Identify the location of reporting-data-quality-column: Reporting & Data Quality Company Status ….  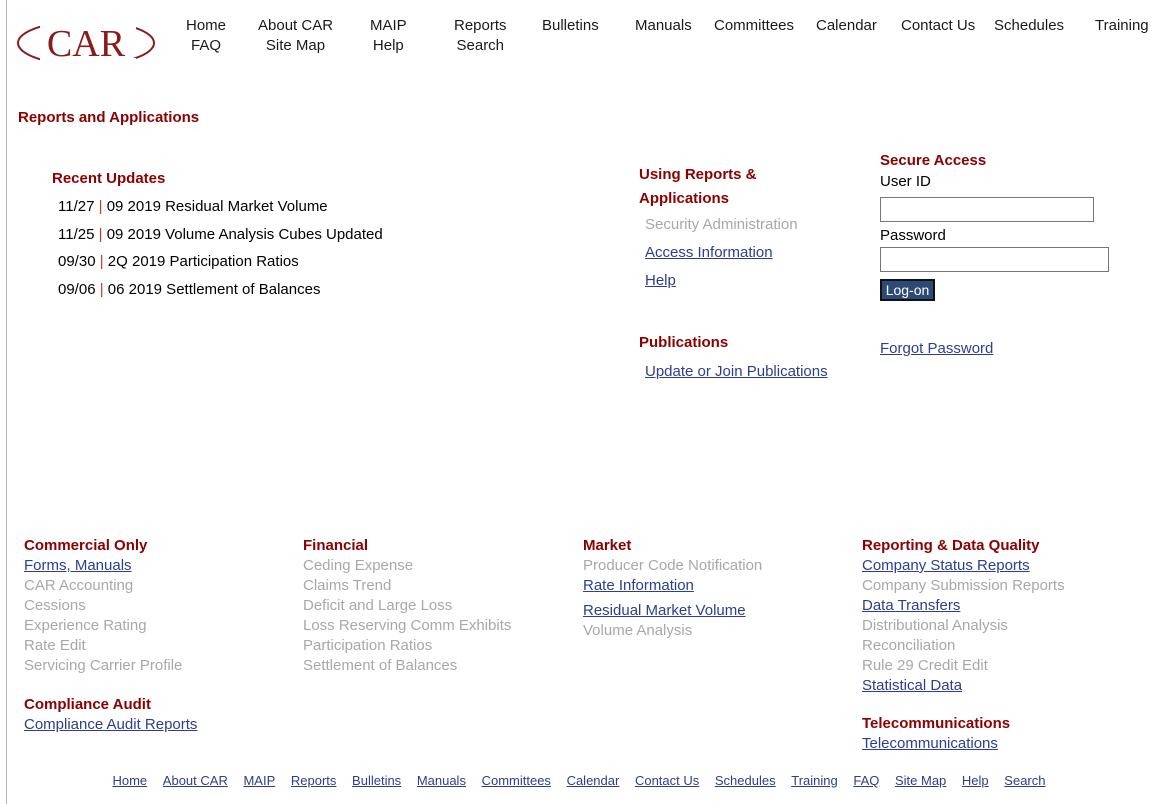
(963, 616).